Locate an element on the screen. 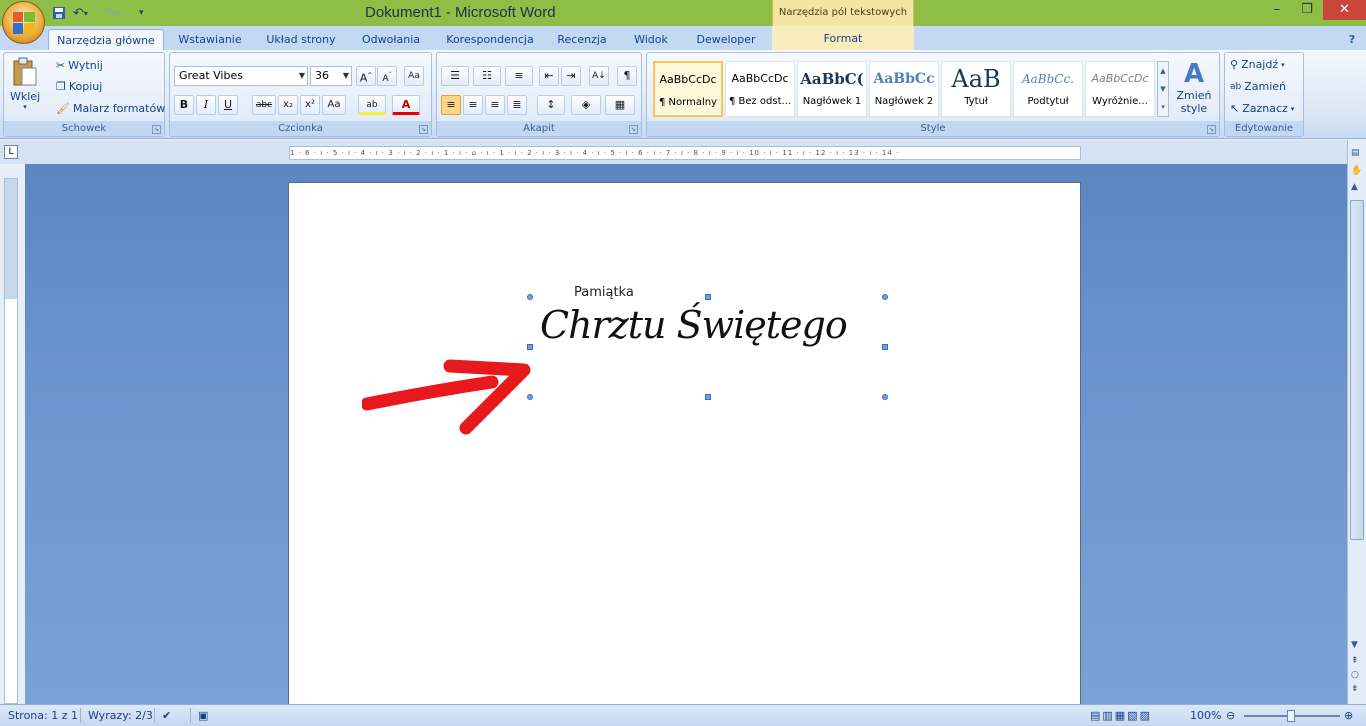  shrink-font-icon: Aˇ is located at coordinates (387, 76).